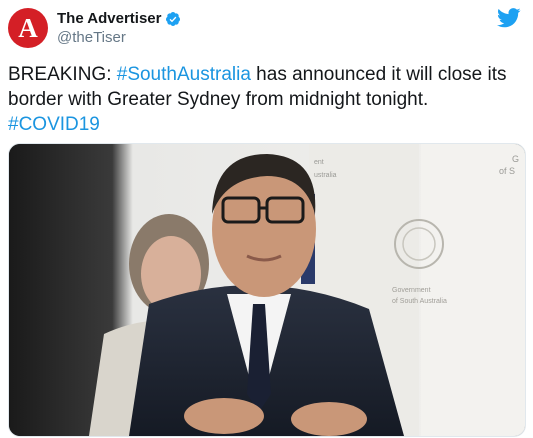  What do you see at coordinates (119, 27) in the screenshot?
I see `author-info: The Advertiser @theTiser` at bounding box center [119, 27].